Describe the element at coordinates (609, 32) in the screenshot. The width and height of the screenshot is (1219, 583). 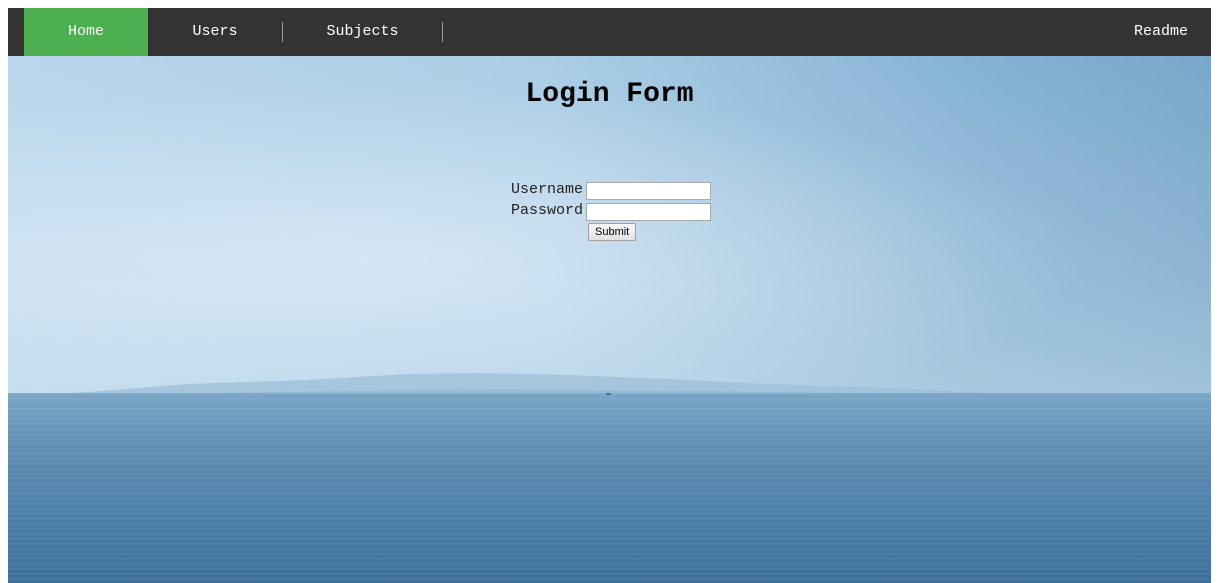
I see `top-navbar: Home Users Subjects Readme` at that location.